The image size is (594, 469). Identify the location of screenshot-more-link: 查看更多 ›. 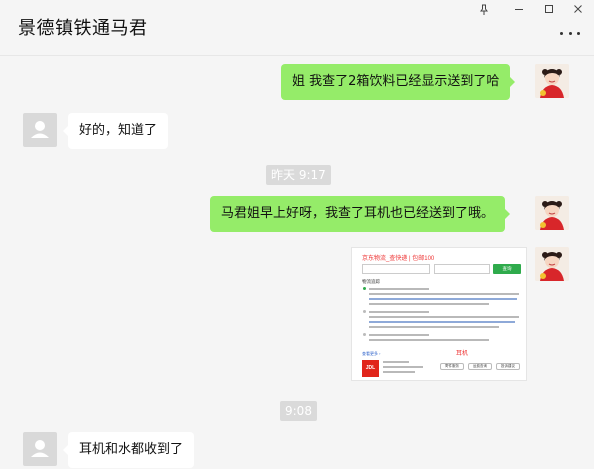
(371, 353).